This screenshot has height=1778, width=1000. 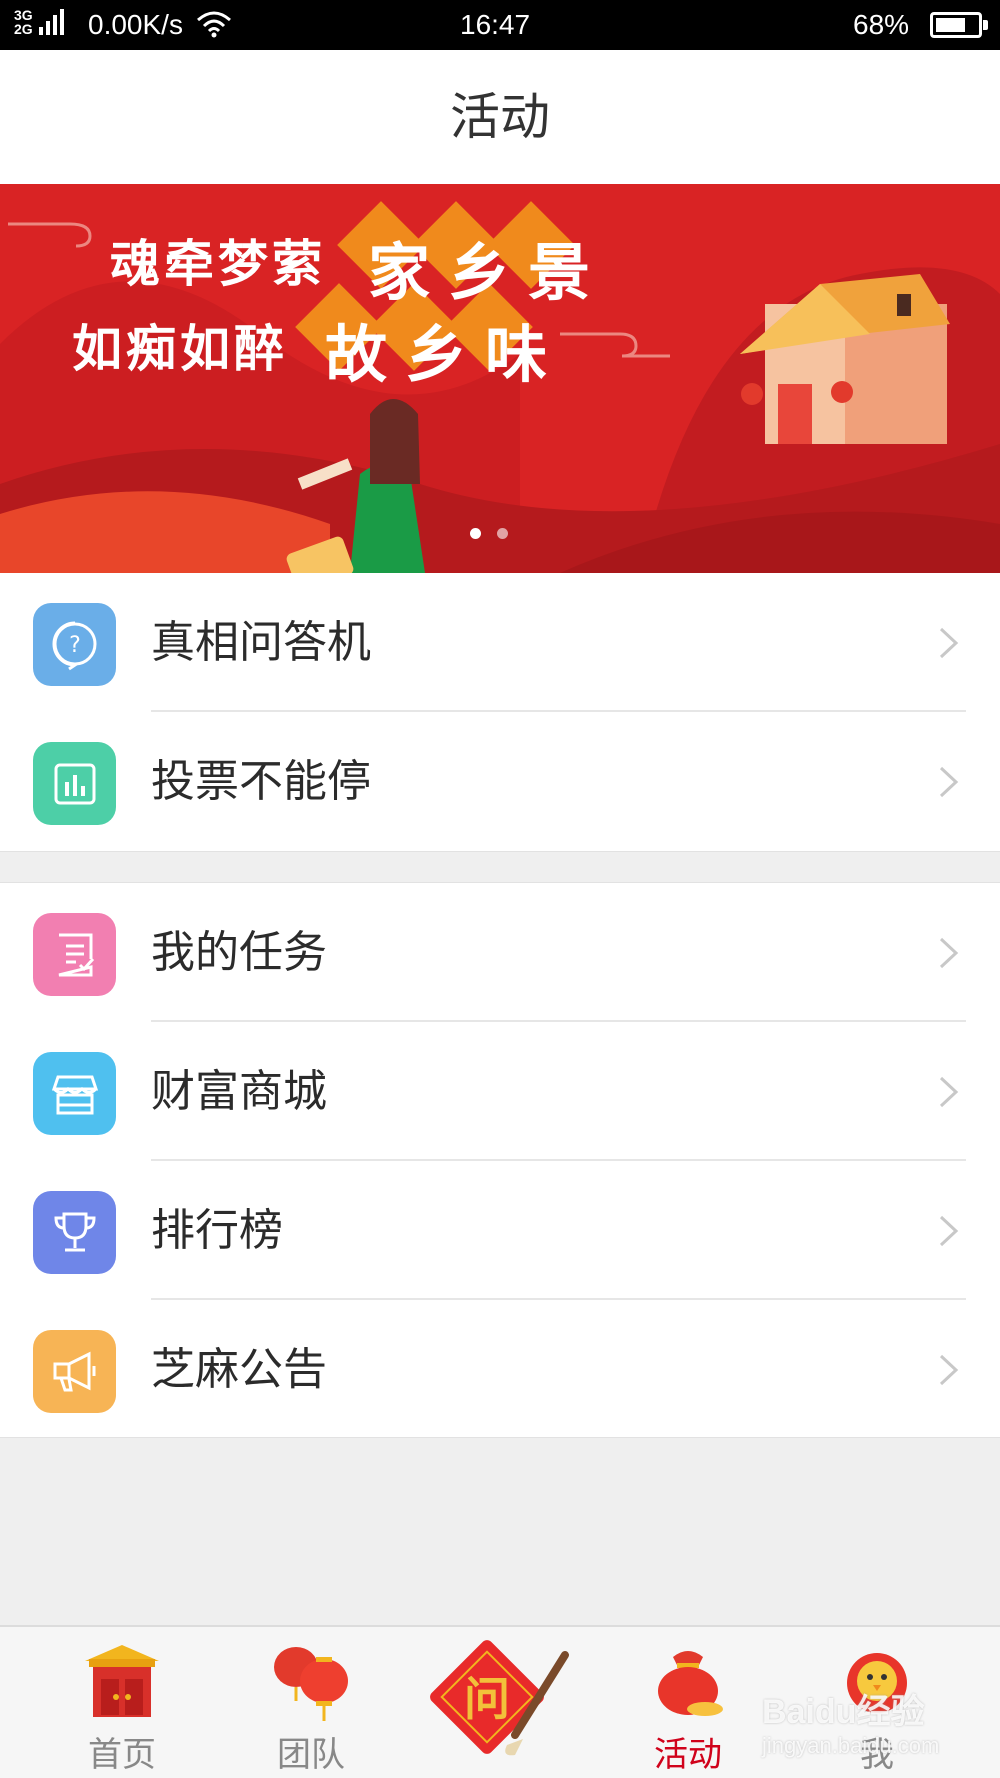 I want to click on clock: 16:47, so click(x=495, y=24).